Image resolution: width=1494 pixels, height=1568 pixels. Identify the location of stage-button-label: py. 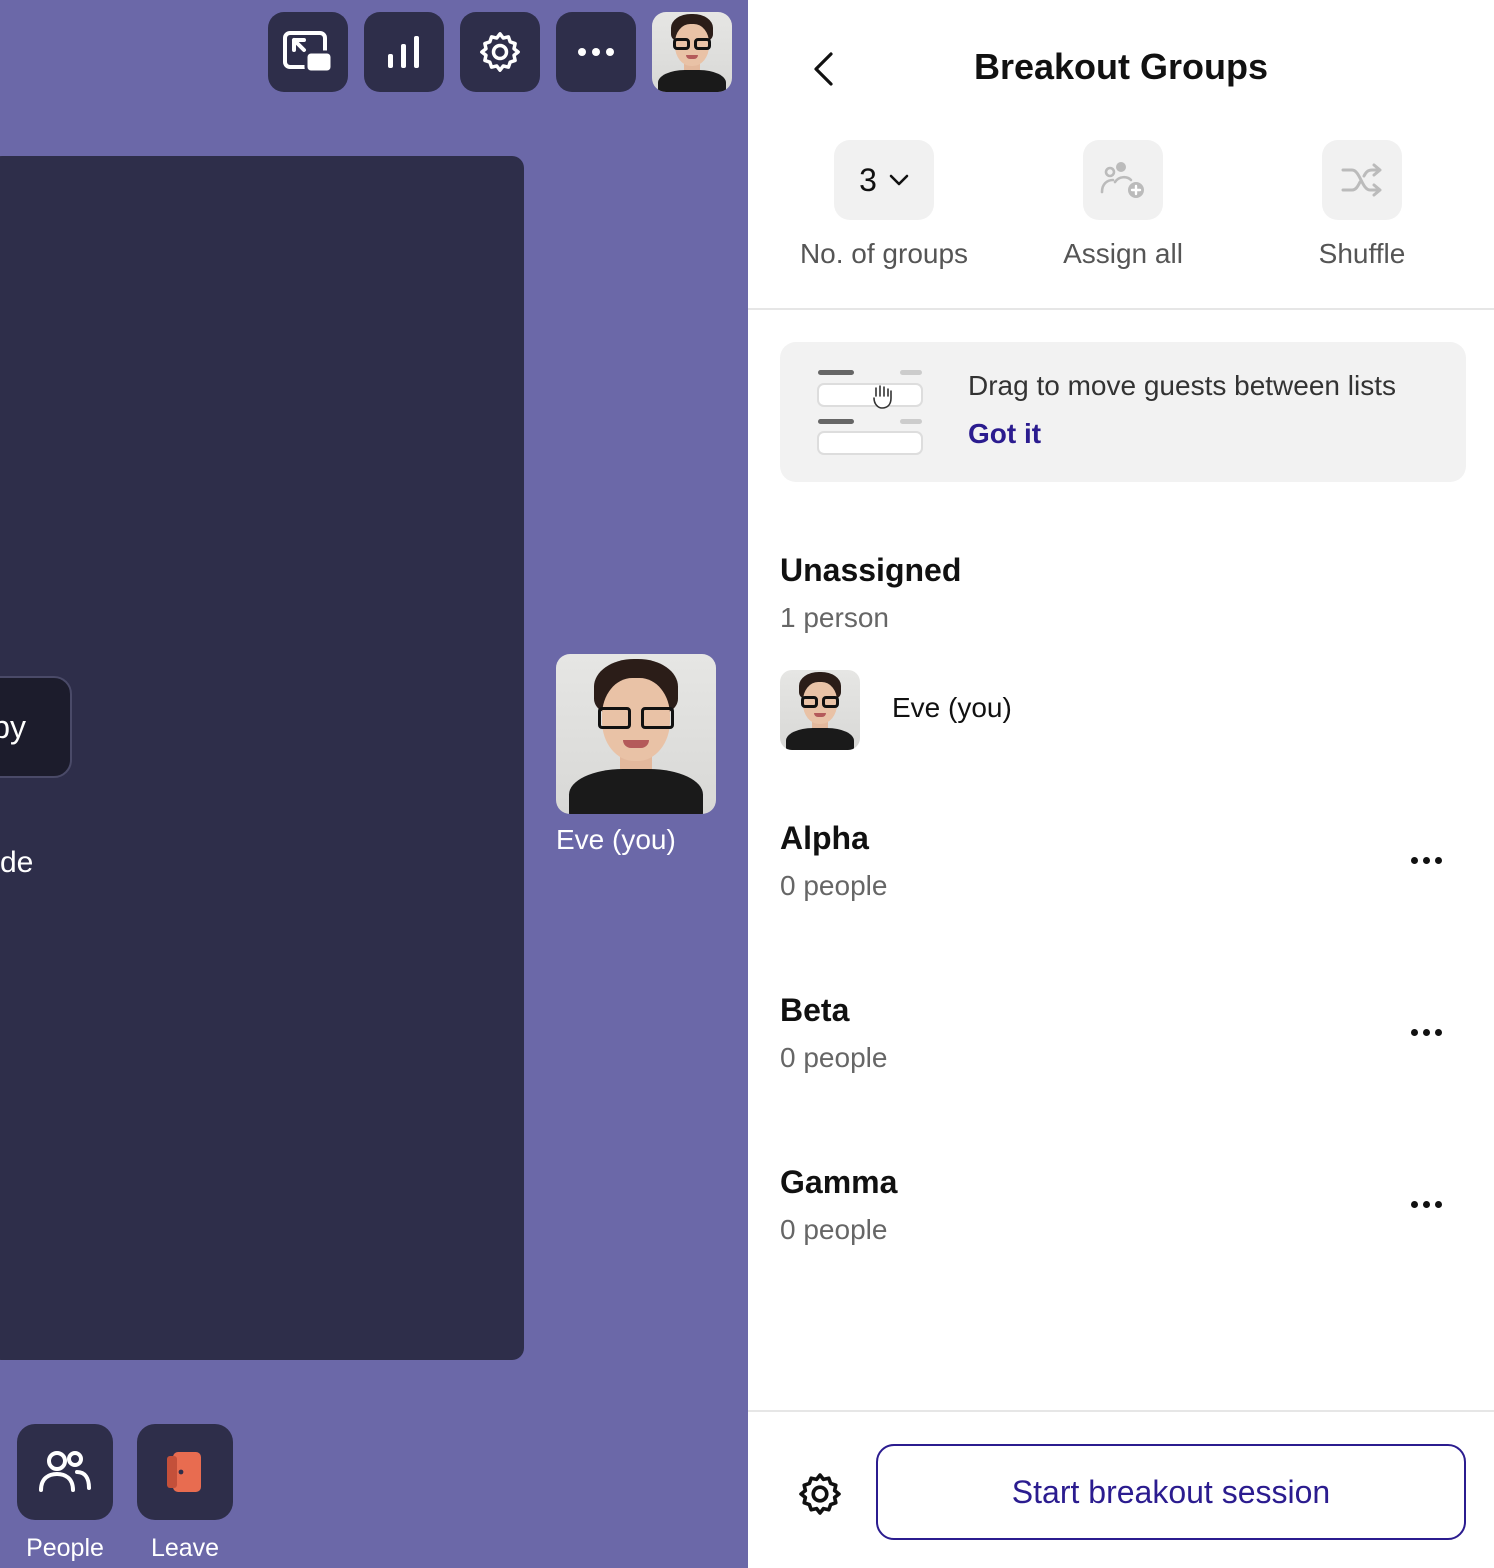
(13, 726).